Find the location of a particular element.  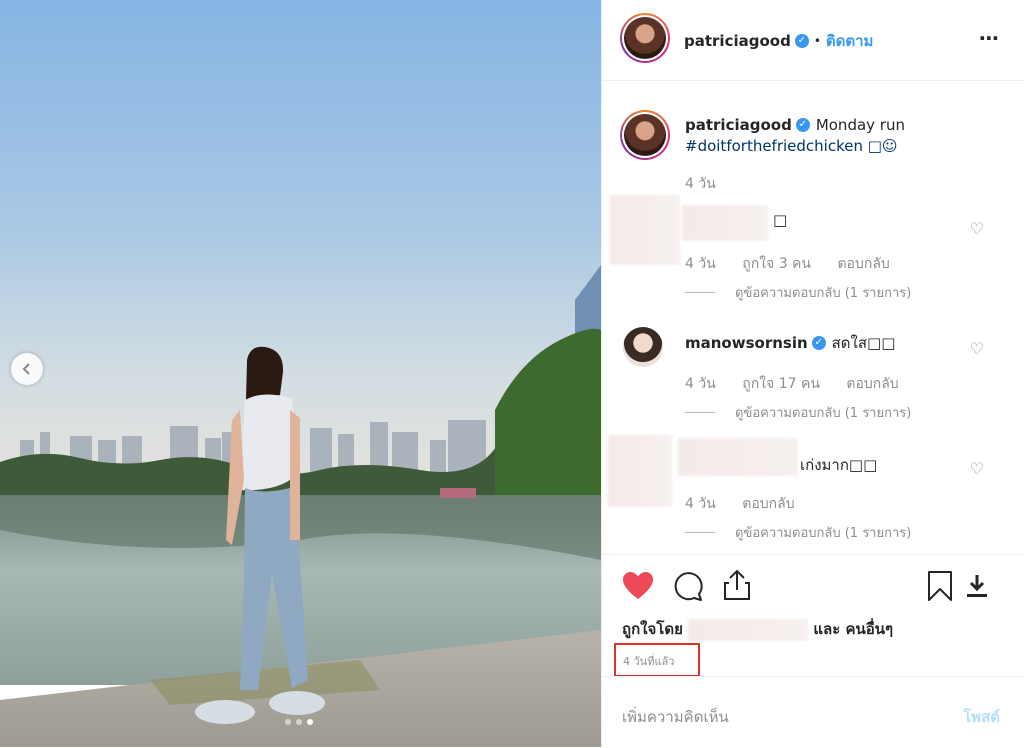

share-icon is located at coordinates (737, 585).